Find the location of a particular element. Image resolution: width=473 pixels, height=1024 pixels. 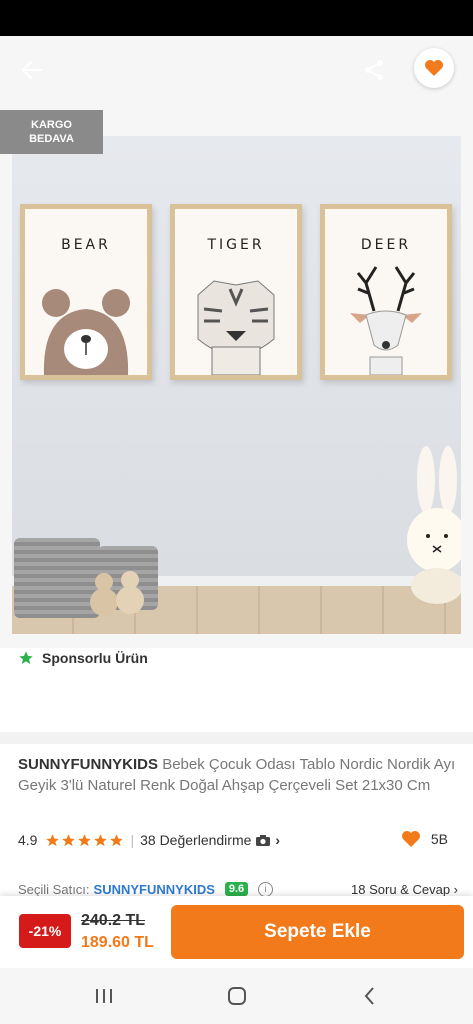

seller-name-link: SUNNYFUNNYKIDS is located at coordinates (154, 889).